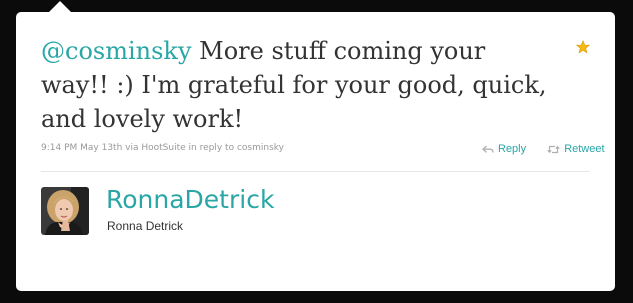 This screenshot has height=303, width=633. I want to click on reply-label: Reply, so click(512, 149).